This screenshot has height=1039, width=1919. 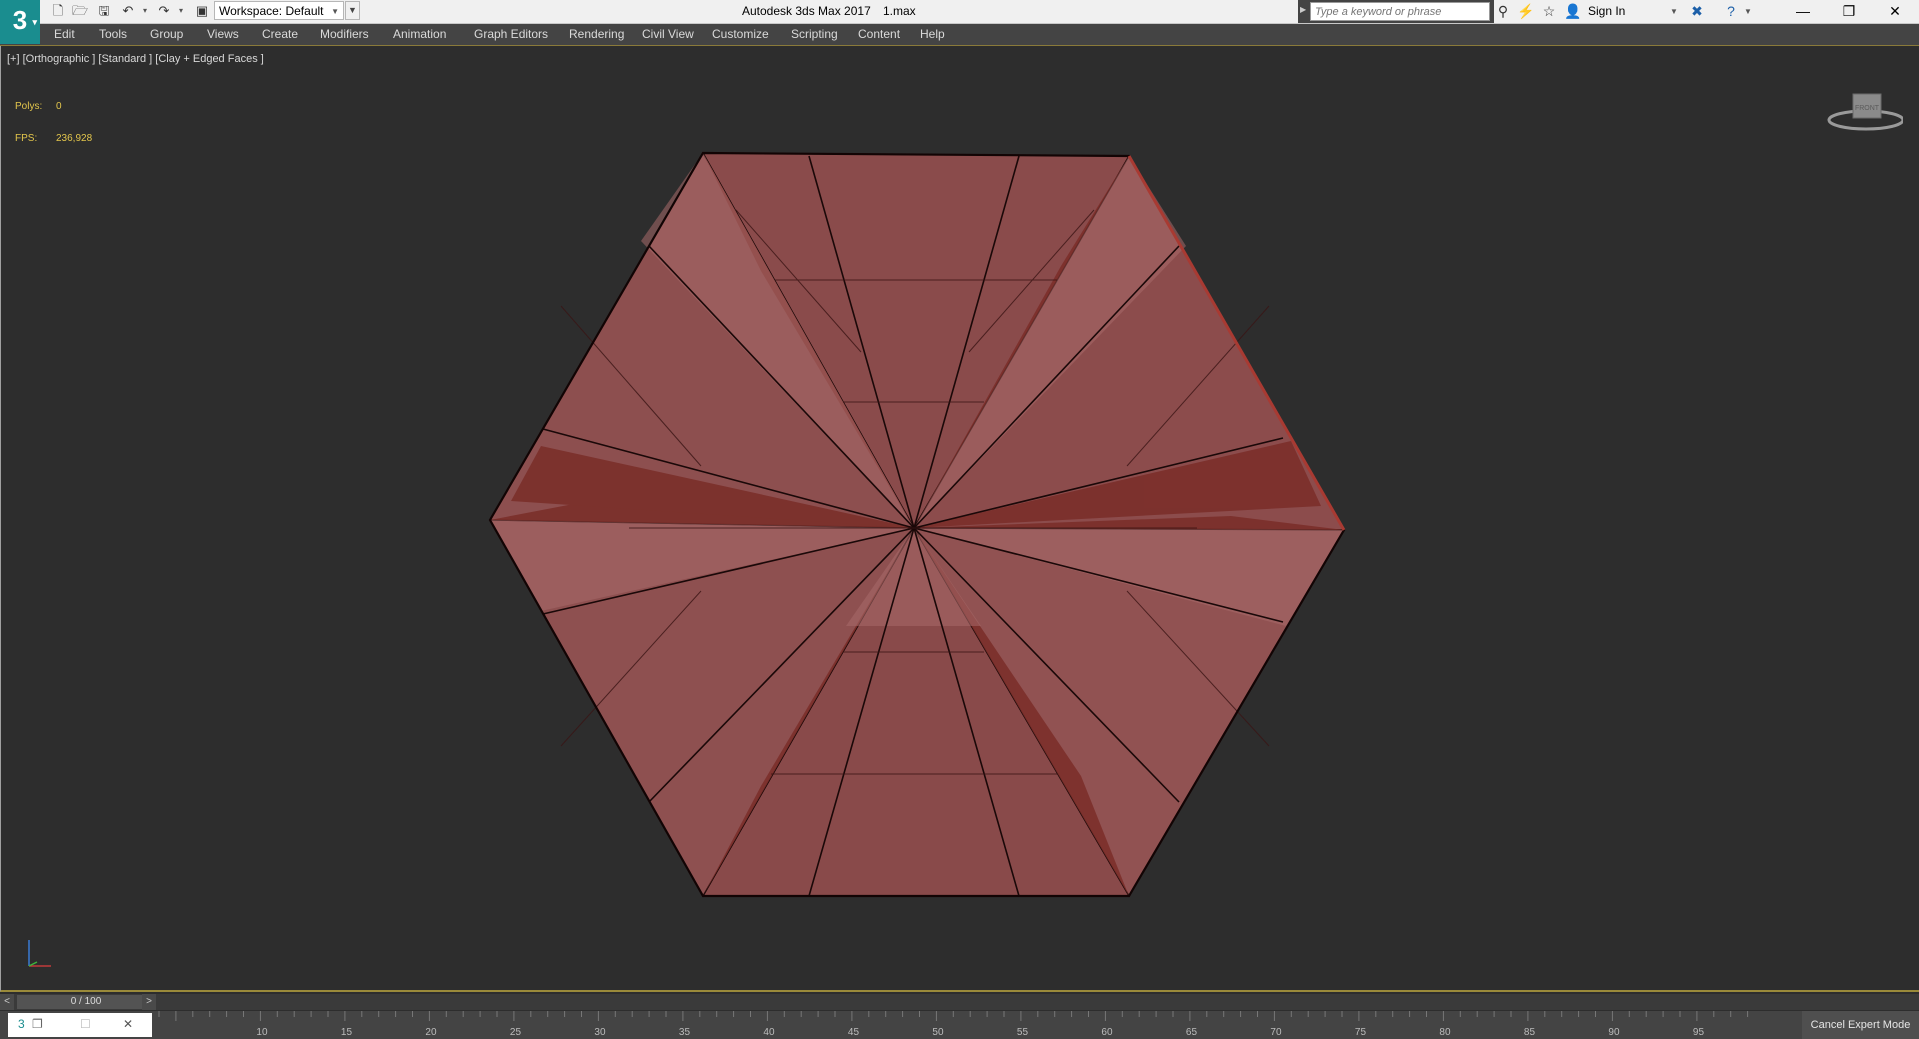 I want to click on trackbar-tick-label: 20, so click(x=431, y=1032).